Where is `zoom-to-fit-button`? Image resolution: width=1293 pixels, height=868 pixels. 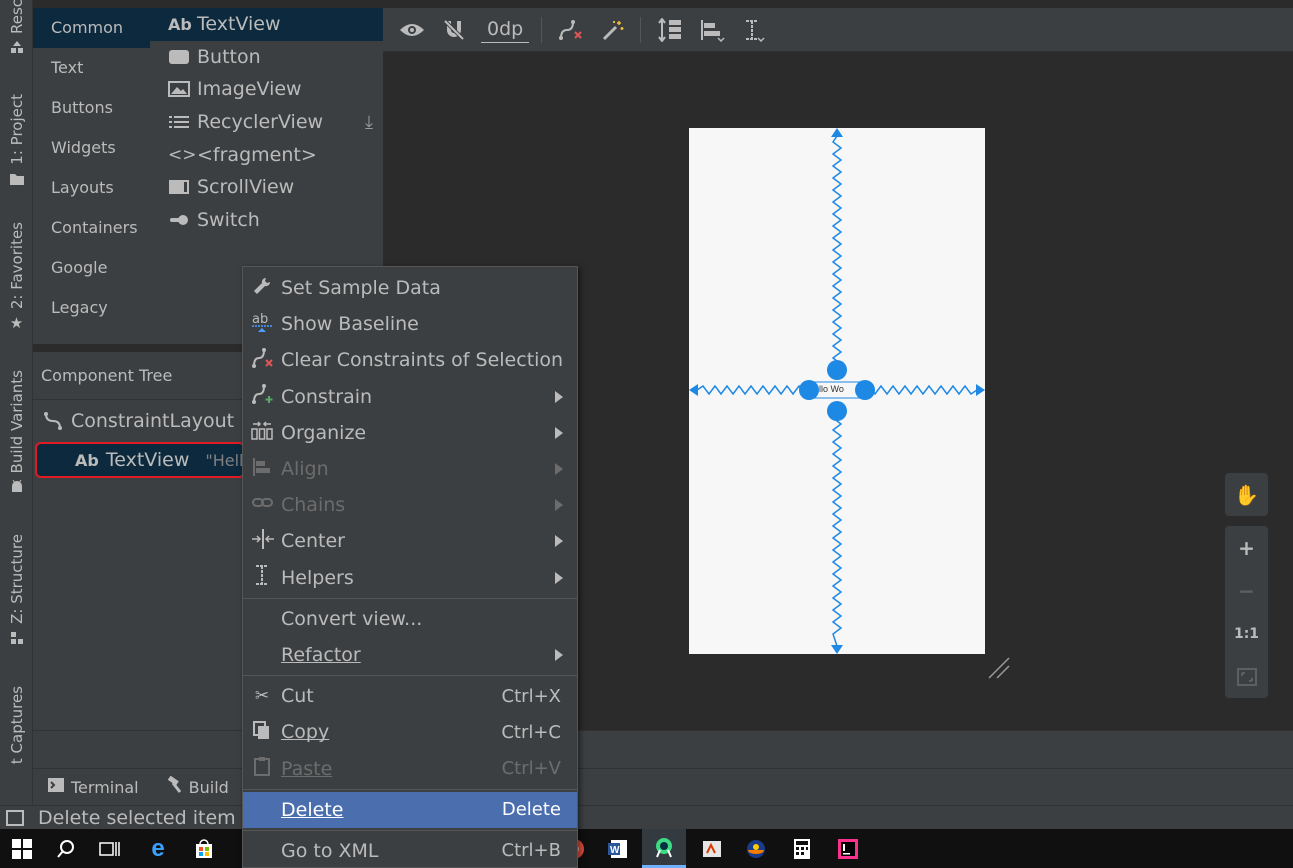
zoom-to-fit-button is located at coordinates (1246, 676).